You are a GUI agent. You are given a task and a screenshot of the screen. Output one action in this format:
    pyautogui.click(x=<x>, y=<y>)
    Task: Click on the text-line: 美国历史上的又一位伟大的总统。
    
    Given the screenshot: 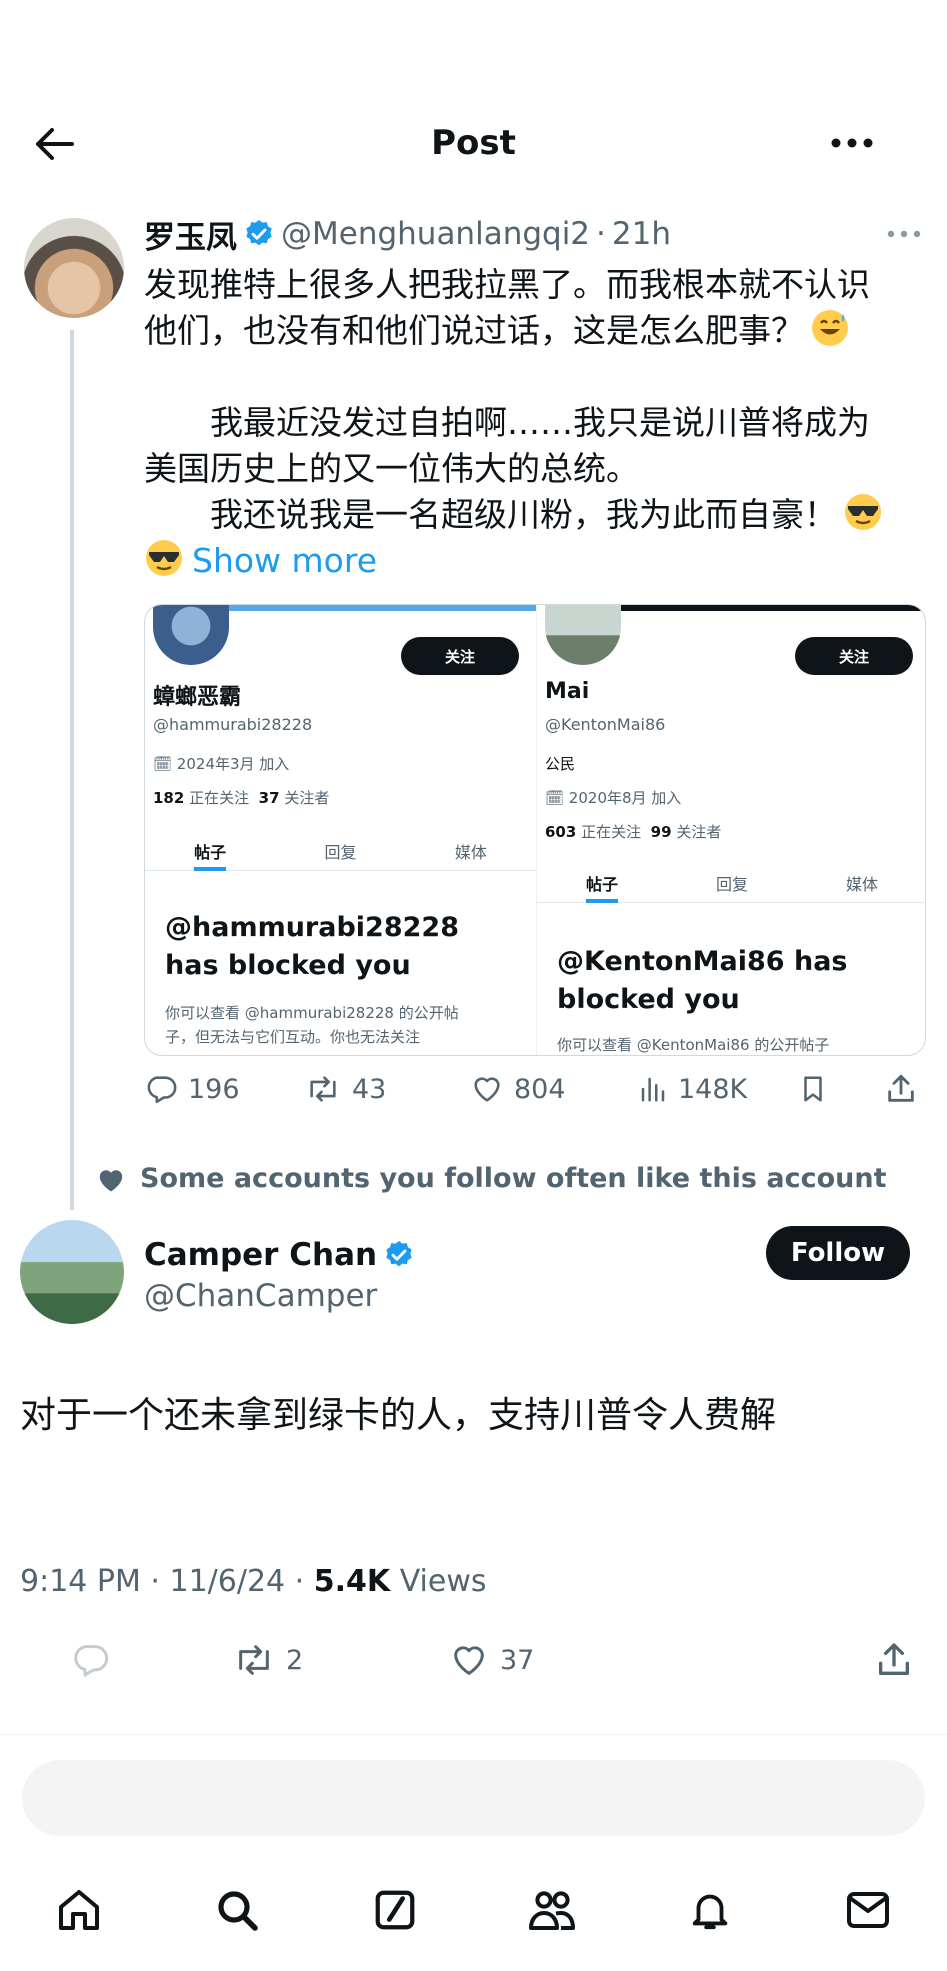 What is the action you would take?
    pyautogui.click(x=391, y=468)
    